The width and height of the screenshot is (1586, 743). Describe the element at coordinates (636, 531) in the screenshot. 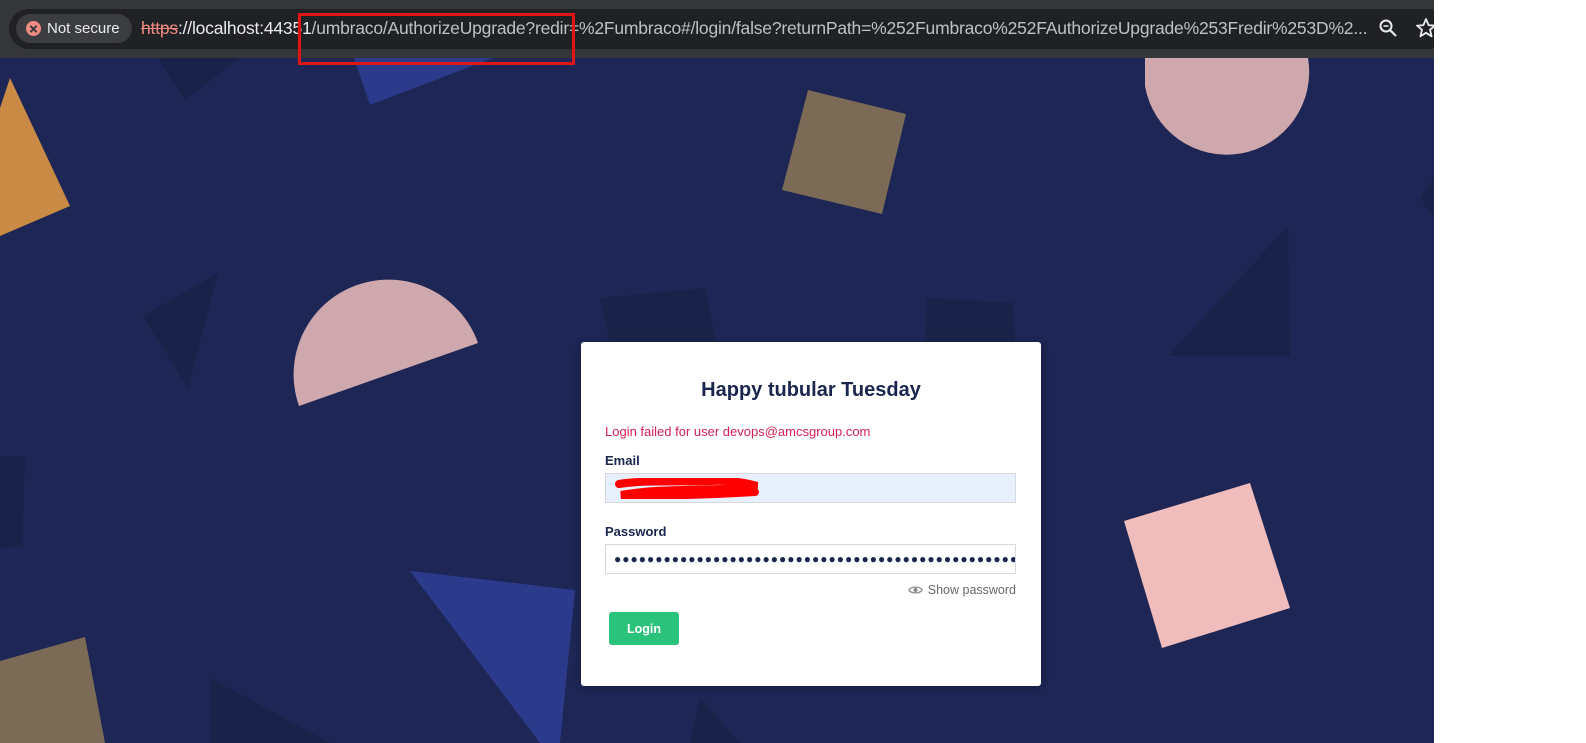

I see `password-label: Password` at that location.